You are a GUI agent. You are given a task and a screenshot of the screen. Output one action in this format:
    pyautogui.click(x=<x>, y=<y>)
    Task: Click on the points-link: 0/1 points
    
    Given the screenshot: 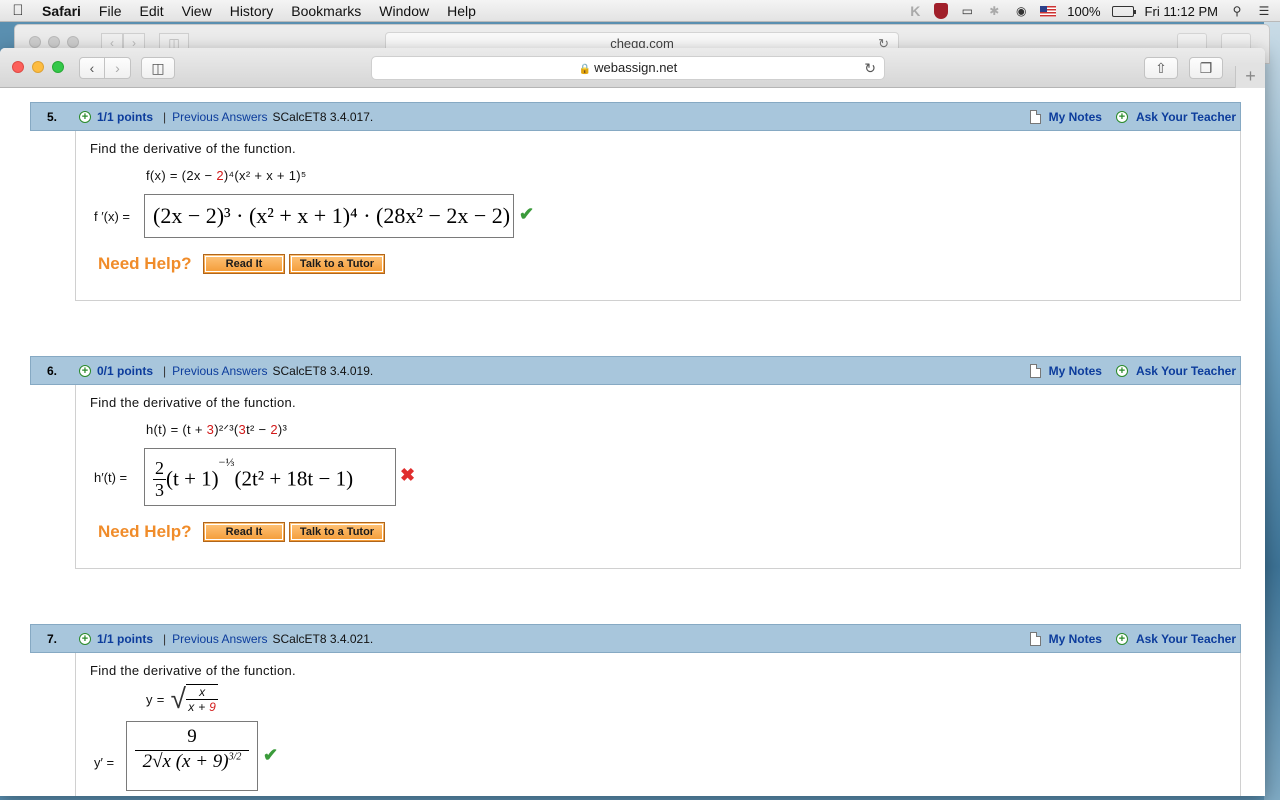 What is the action you would take?
    pyautogui.click(x=125, y=371)
    